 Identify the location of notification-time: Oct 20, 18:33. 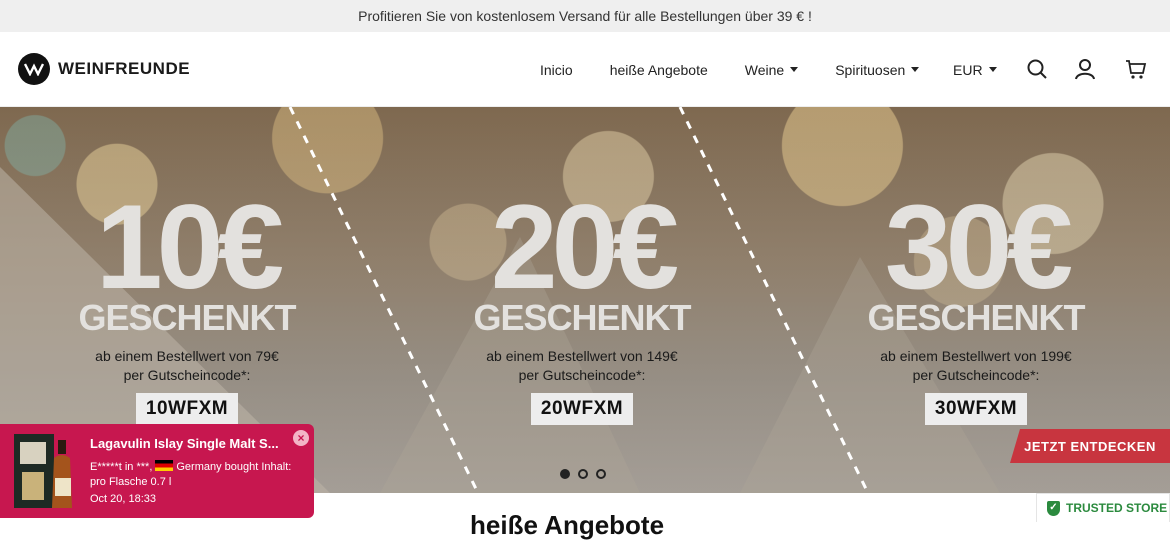
(123, 499).